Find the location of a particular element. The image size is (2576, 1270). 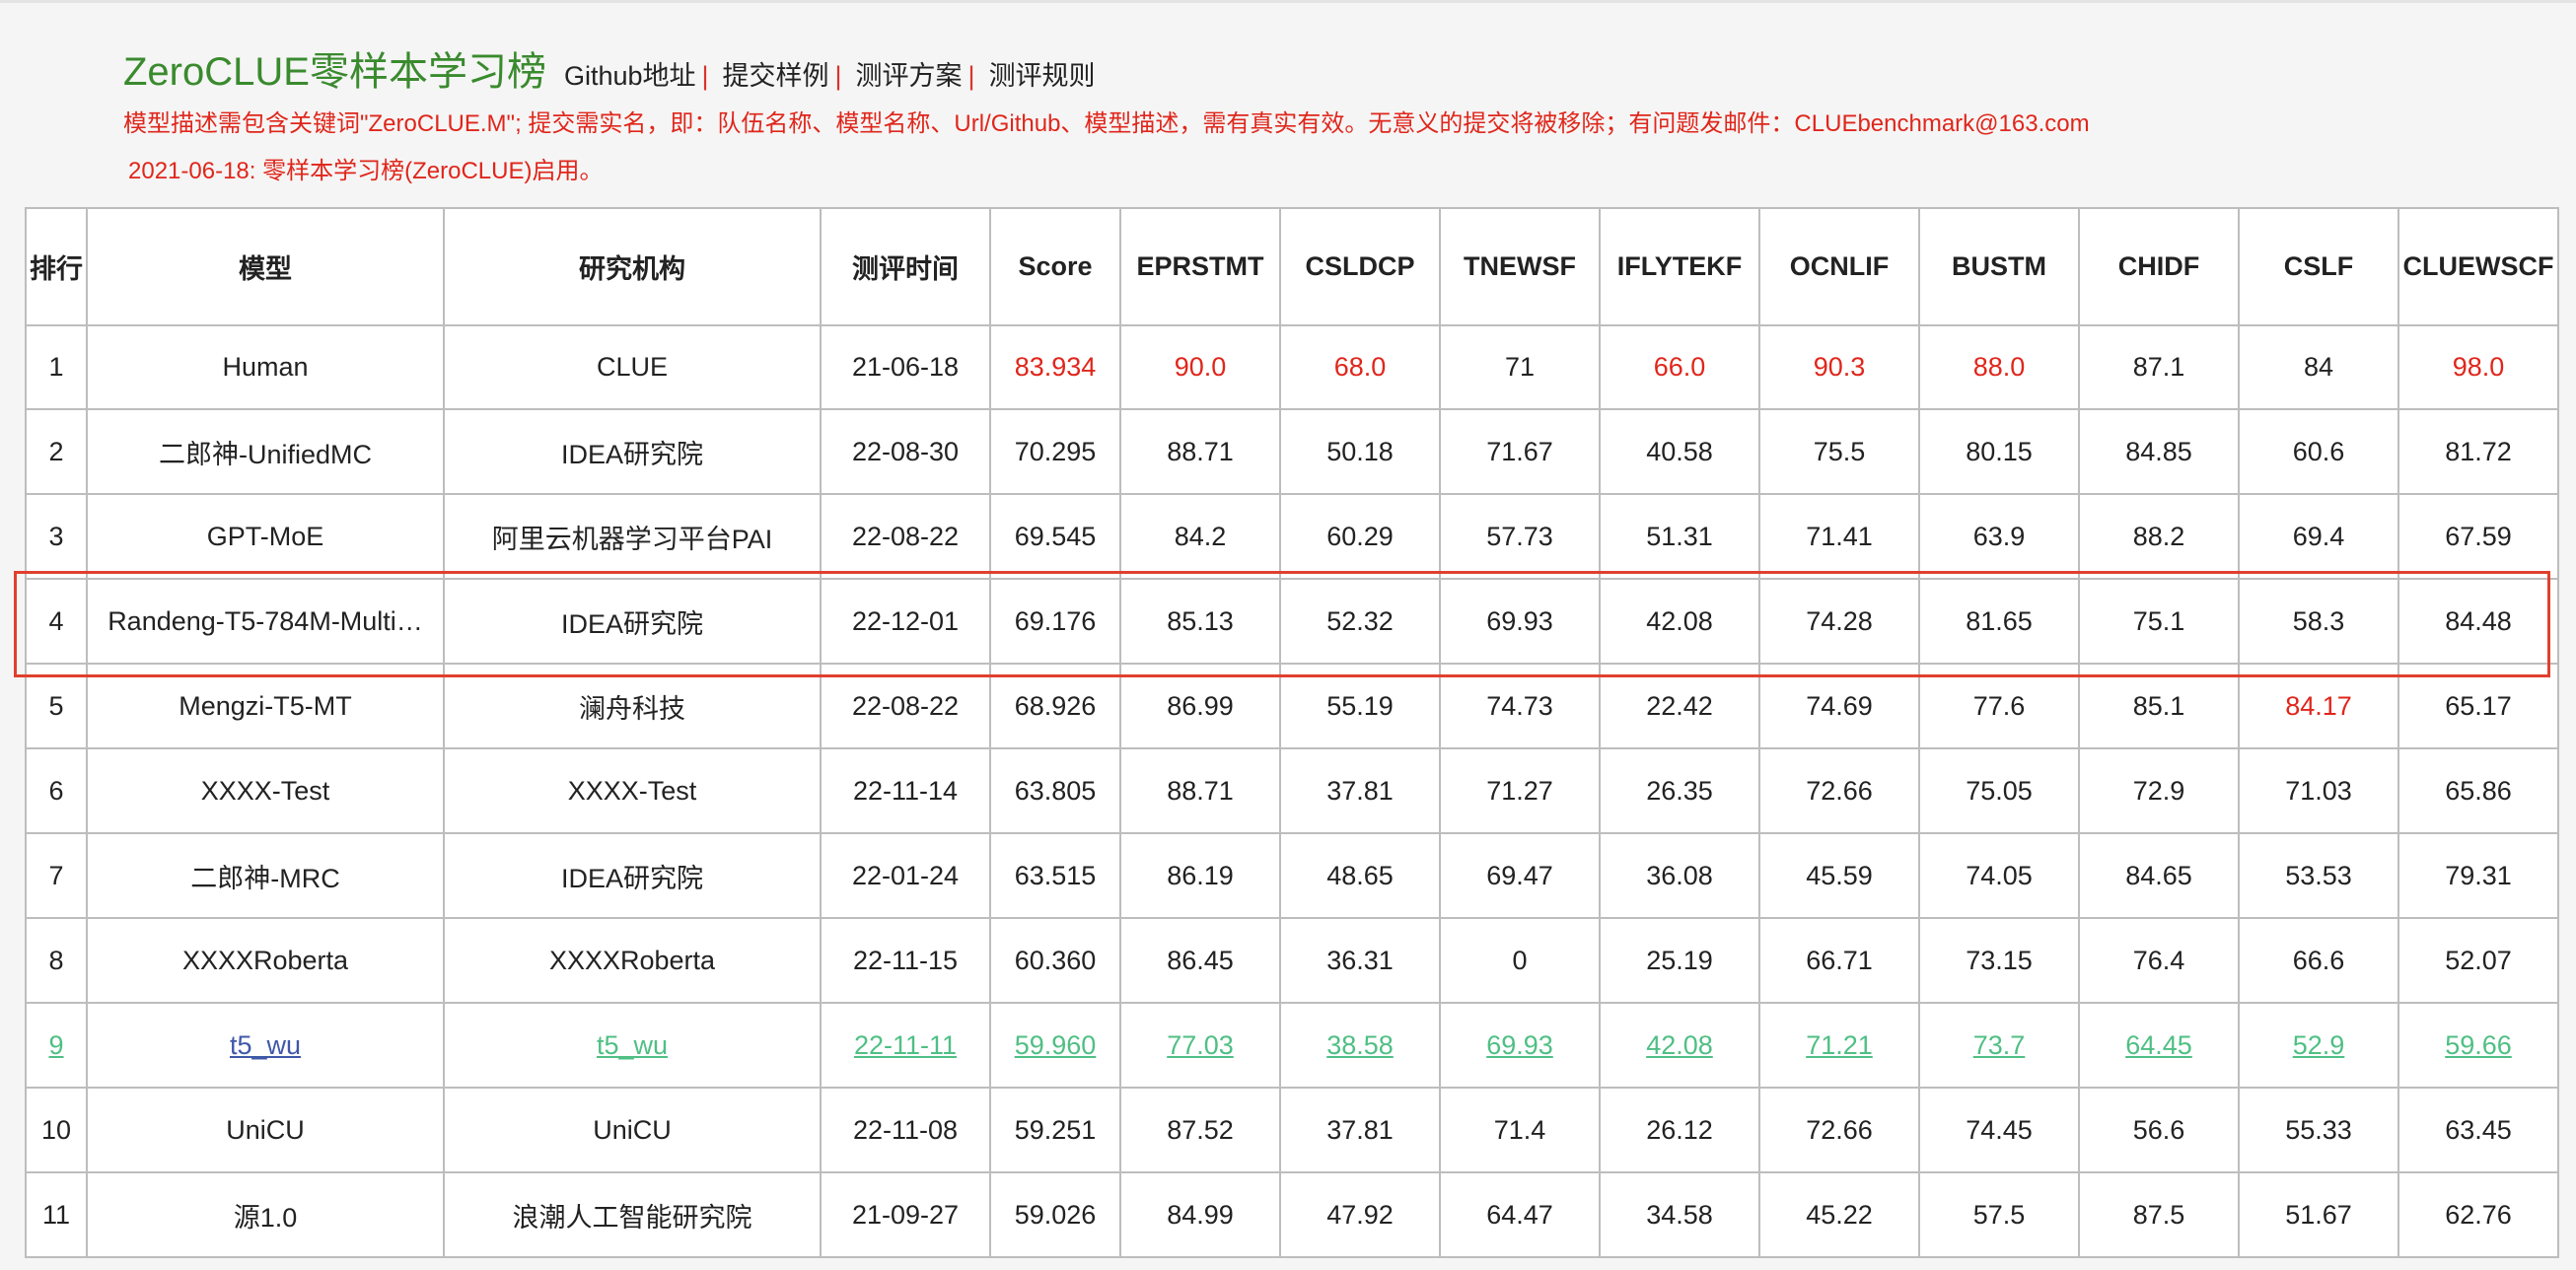

cell-value: 67.59 is located at coordinates (2478, 536).